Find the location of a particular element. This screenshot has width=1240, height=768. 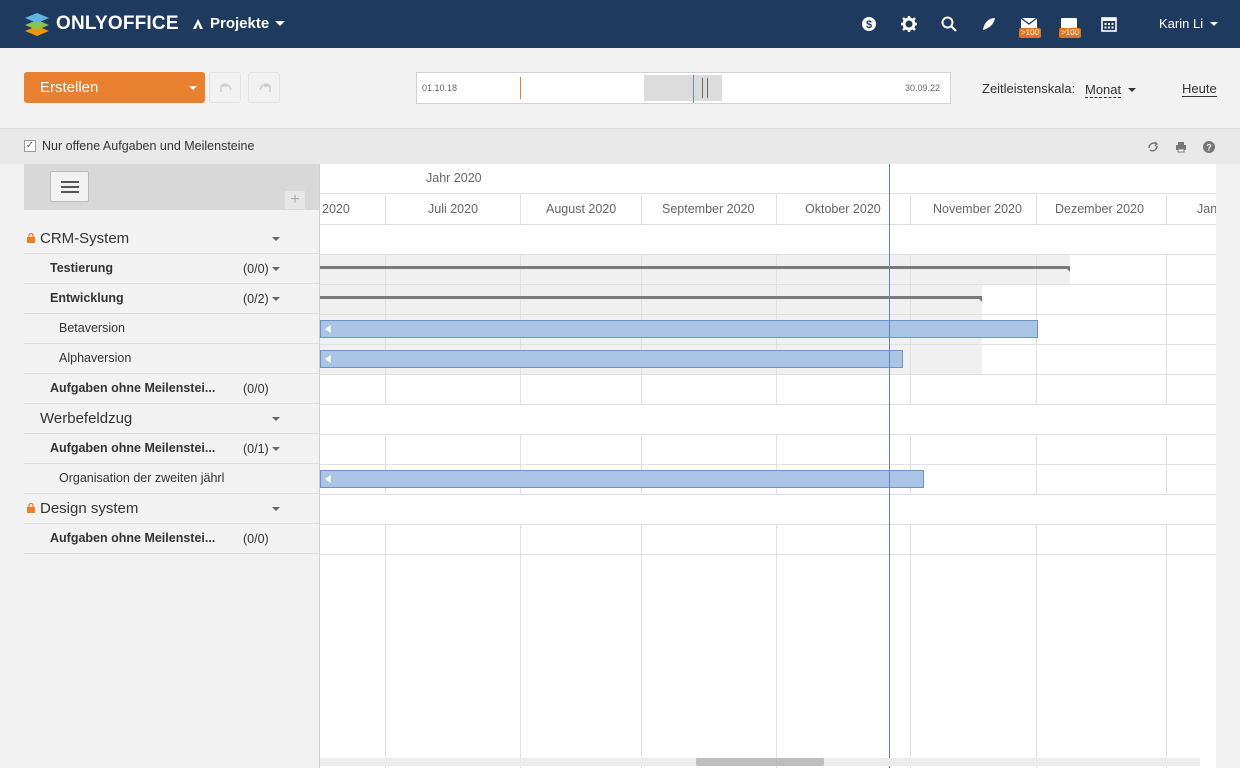

lock-icon is located at coordinates (31, 238).